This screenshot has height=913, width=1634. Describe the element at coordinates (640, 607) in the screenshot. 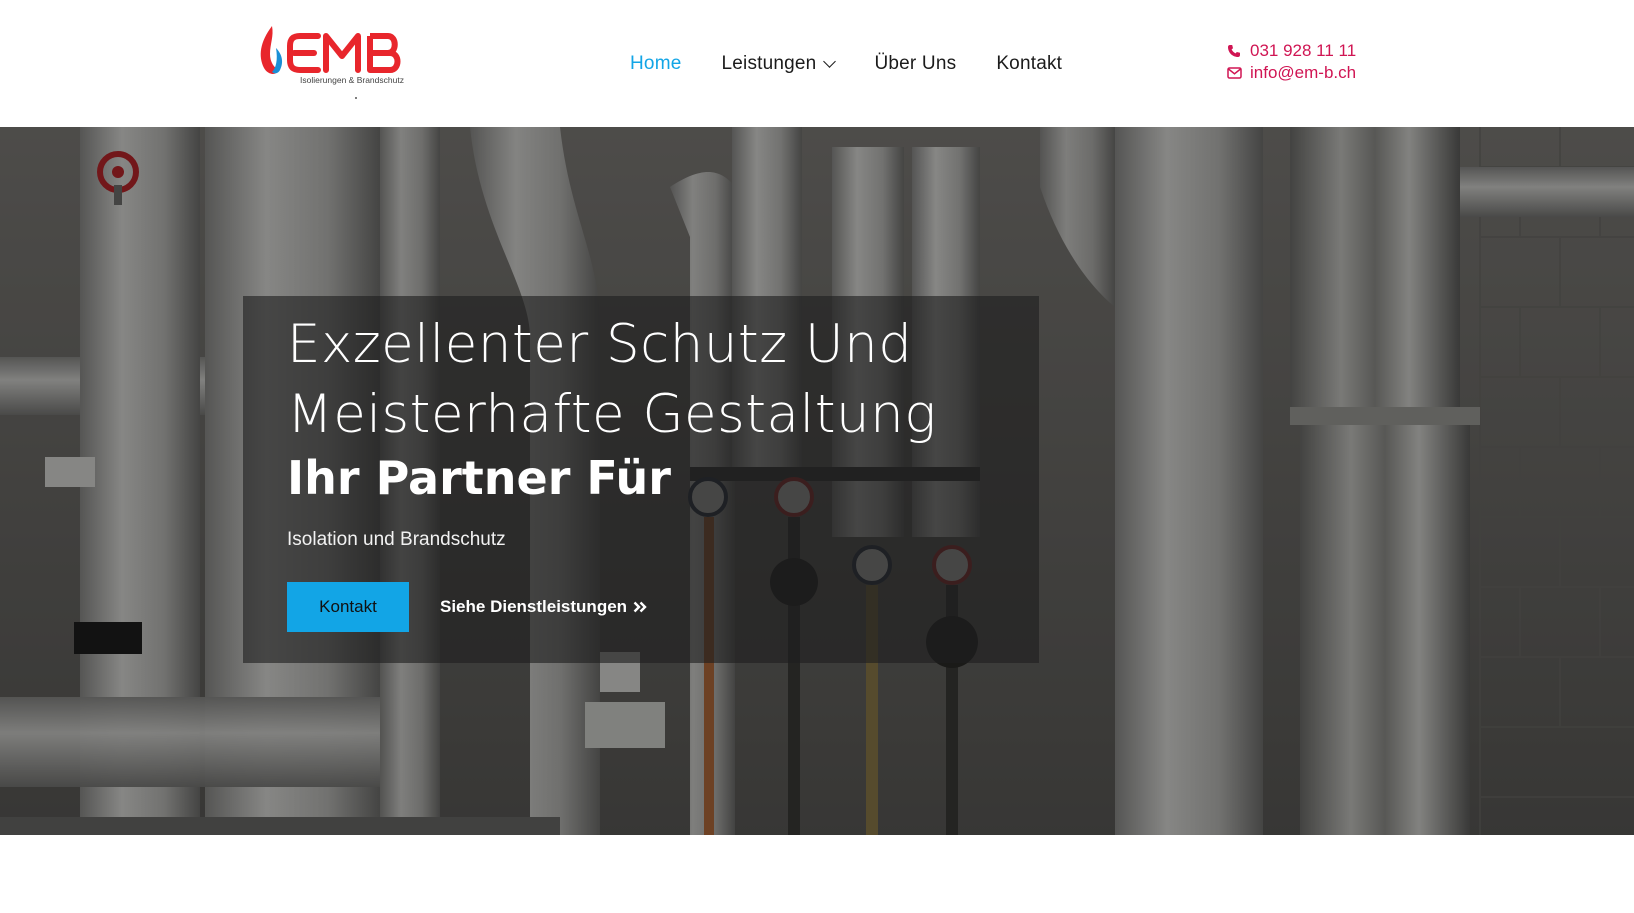

I see `double-chevron-right-icon` at that location.